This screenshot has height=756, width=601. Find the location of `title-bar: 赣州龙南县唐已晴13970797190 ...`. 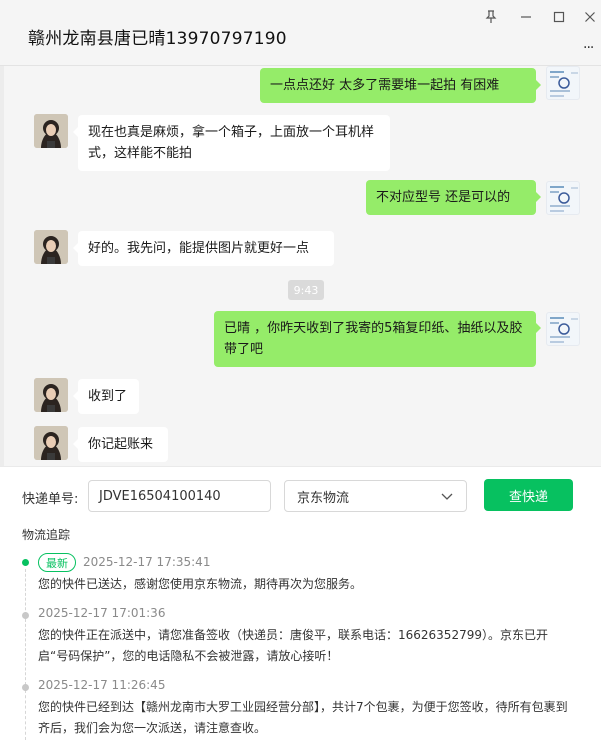

title-bar: 赣州龙南县唐已晴13970797190 ... is located at coordinates (300, 33).